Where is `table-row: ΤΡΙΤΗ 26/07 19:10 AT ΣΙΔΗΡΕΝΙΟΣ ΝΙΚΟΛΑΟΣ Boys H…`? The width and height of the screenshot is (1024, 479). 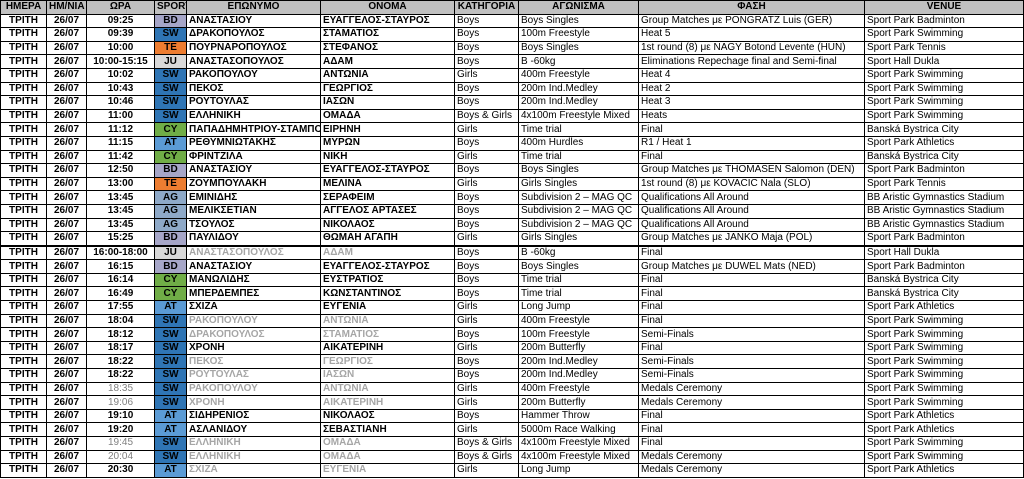
table-row: ΤΡΙΤΗ 26/07 19:10 AT ΣΙΔΗΡΕΝΙΟΣ ΝΙΚΟΛΑΟΣ Boys H… is located at coordinates (512, 416).